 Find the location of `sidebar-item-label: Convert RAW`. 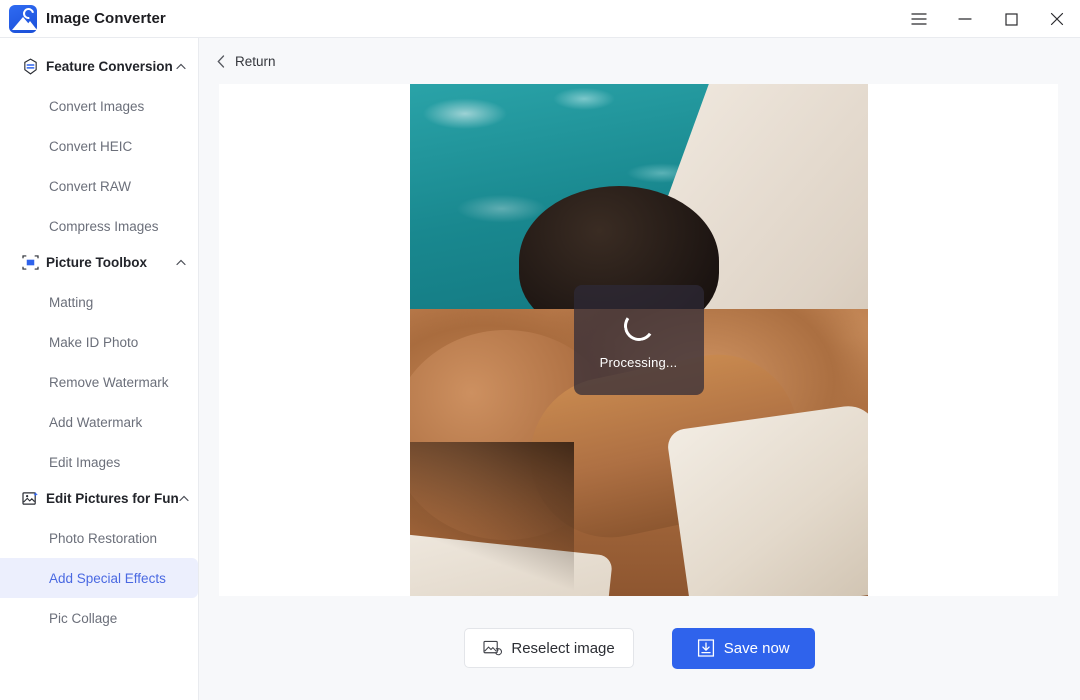

sidebar-item-label: Convert RAW is located at coordinates (90, 186).